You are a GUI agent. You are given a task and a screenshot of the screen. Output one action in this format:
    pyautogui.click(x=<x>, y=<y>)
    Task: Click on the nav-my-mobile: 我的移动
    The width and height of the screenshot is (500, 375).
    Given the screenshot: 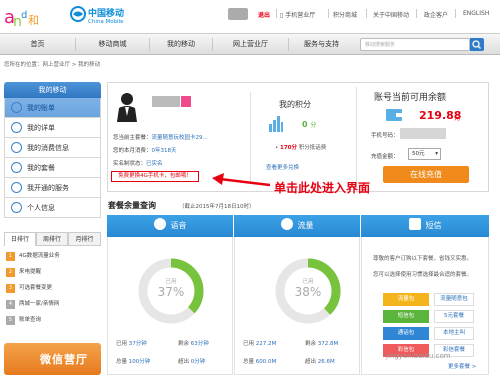 What is the action you would take?
    pyautogui.click(x=181, y=44)
    